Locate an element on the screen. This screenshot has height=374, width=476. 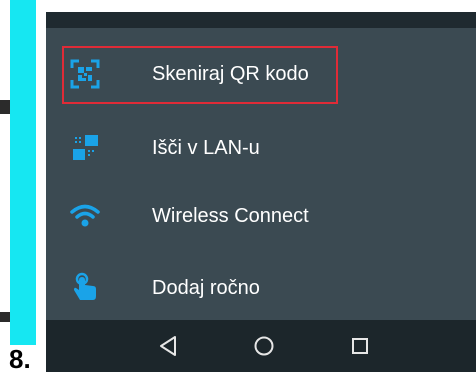
selection-highlight-box is located at coordinates (200, 75).